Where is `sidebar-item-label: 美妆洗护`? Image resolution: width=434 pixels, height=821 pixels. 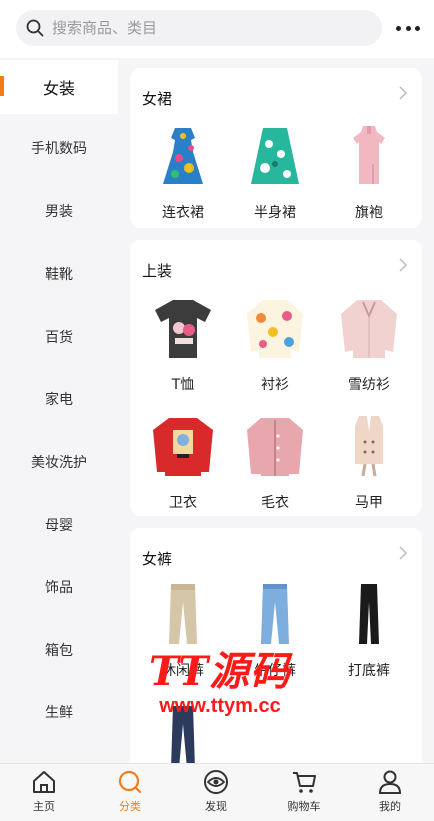 sidebar-item-label: 美妆洗护 is located at coordinates (59, 463).